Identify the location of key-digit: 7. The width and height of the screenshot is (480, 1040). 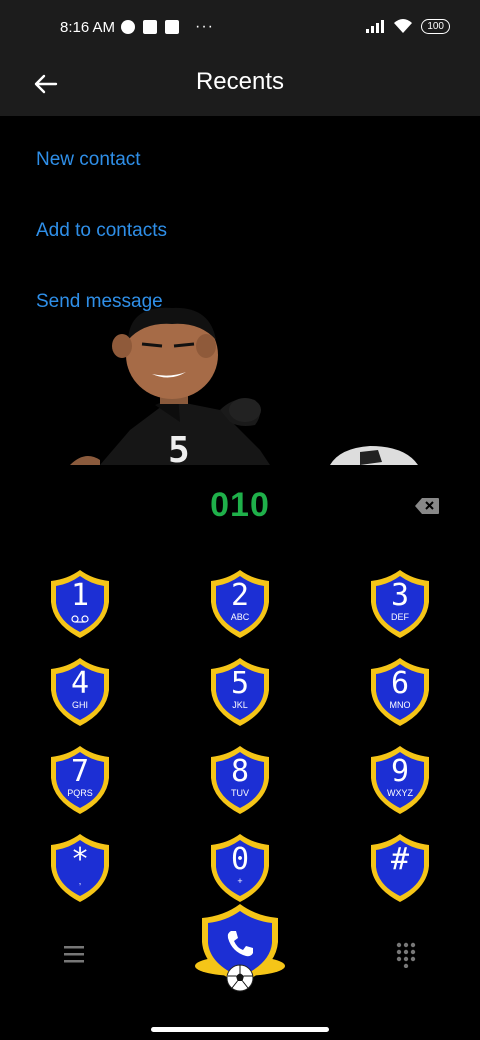
(80, 771).